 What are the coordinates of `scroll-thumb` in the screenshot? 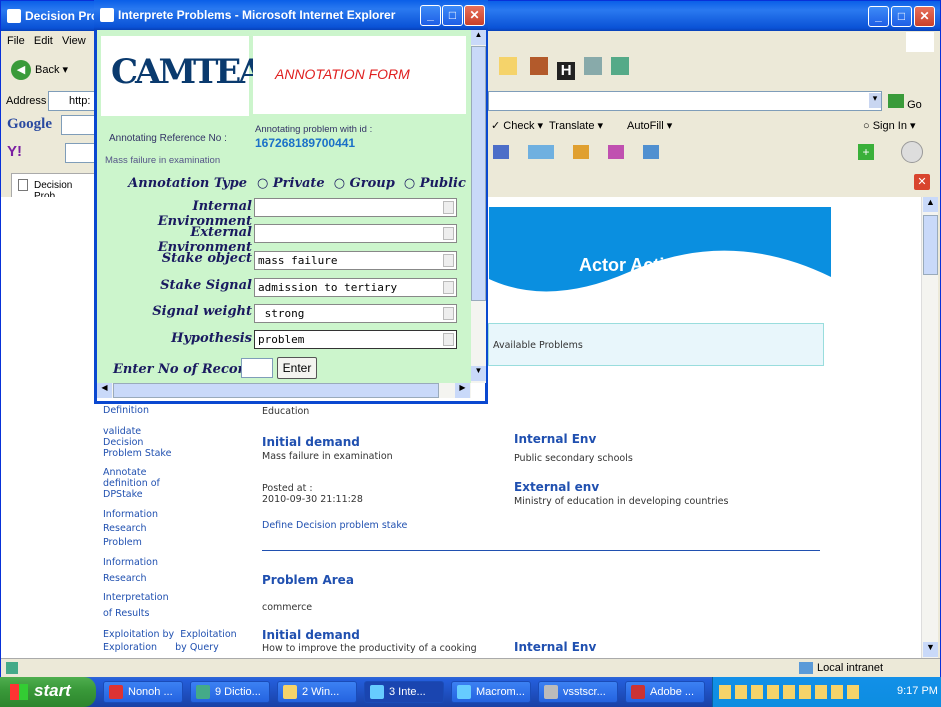 It's located at (930, 245).